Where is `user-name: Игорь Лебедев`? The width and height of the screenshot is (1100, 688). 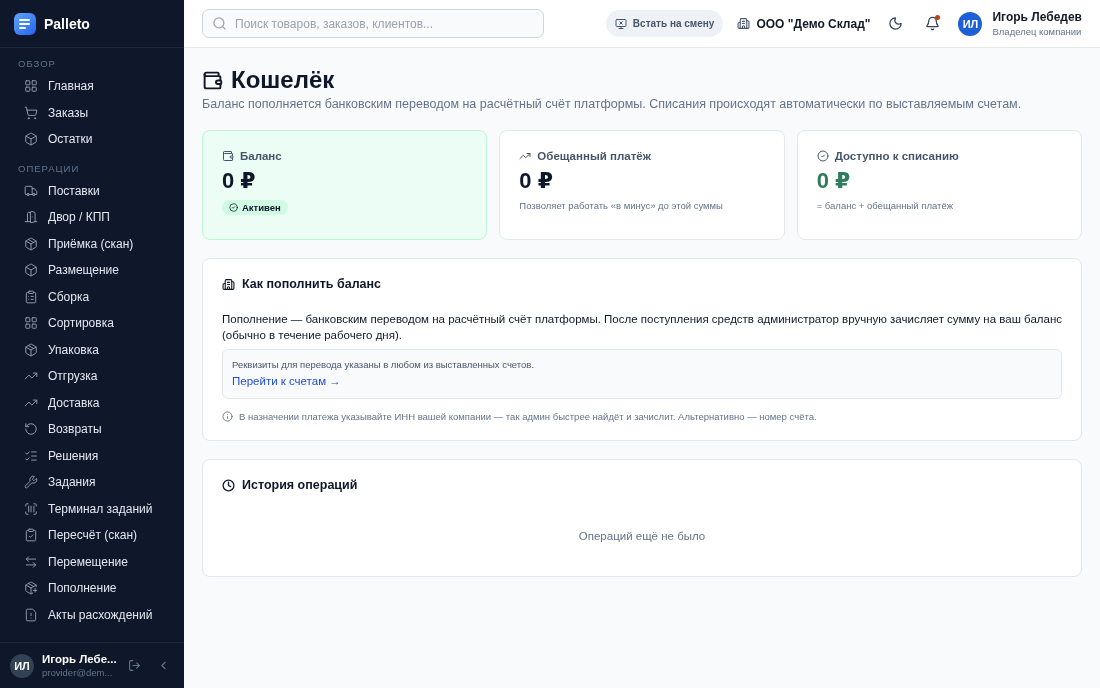
user-name: Игорь Лебедев is located at coordinates (1037, 17).